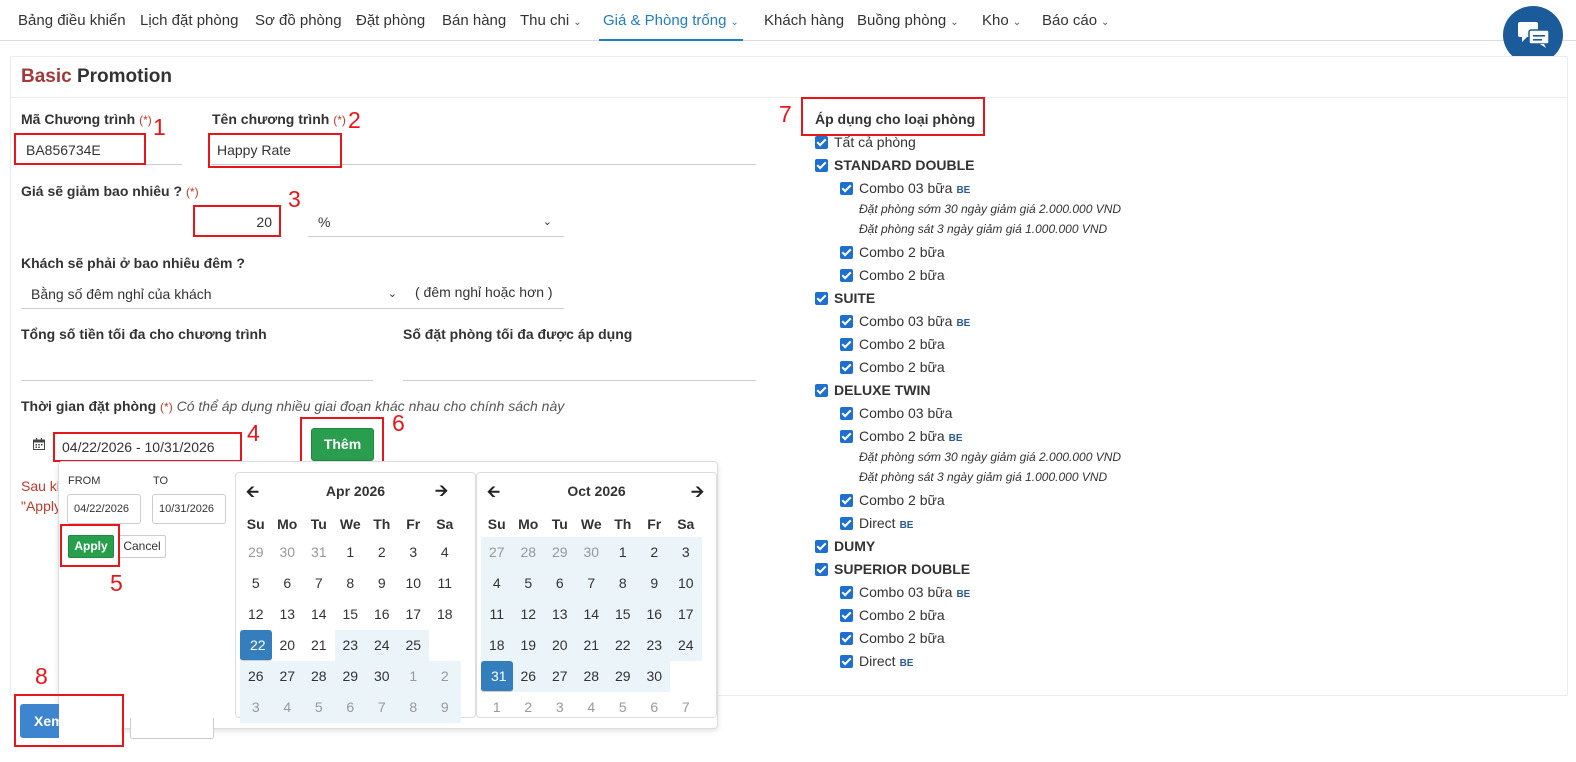  I want to click on nights-select: Bằng số đêm nghỉ của khách ⌄, so click(215, 294).